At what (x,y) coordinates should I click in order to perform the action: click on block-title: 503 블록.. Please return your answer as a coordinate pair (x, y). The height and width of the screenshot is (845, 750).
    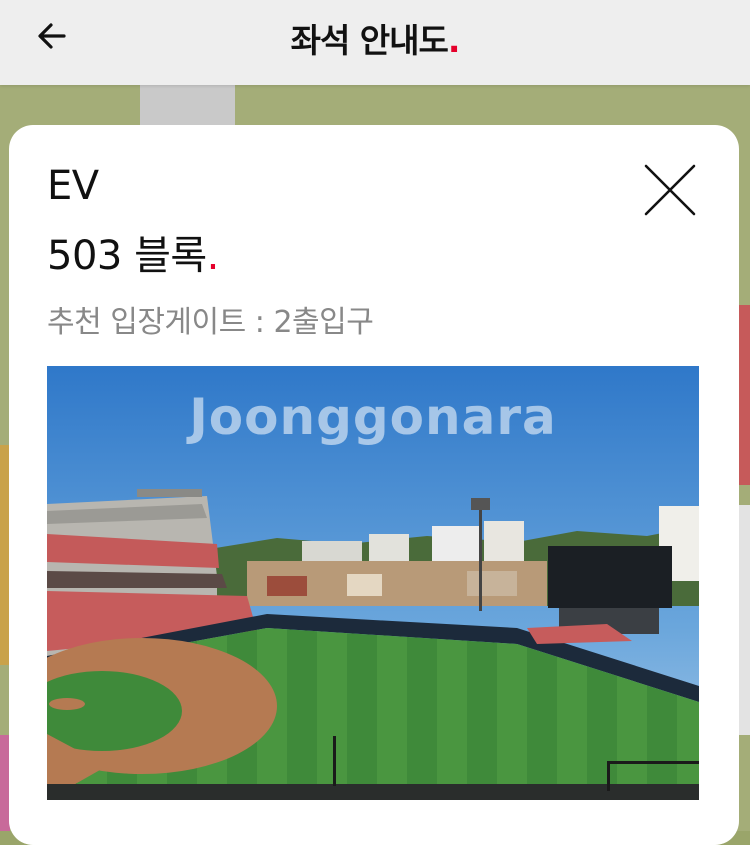
    Looking at the image, I should click on (133, 252).